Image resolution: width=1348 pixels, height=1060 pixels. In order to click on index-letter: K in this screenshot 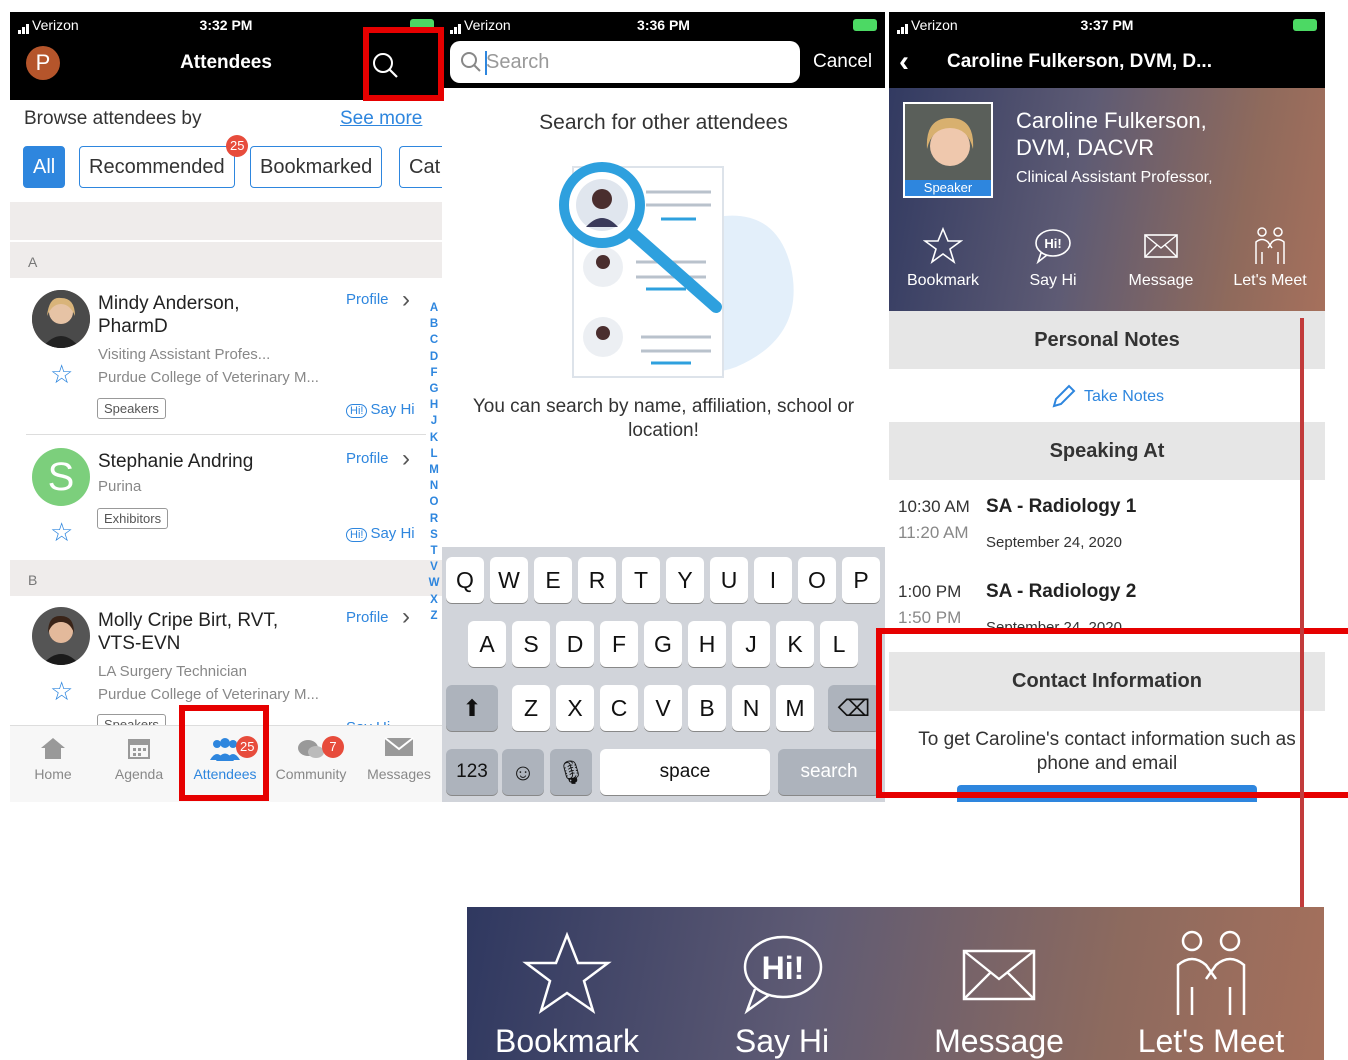, I will do `click(434, 438)`.